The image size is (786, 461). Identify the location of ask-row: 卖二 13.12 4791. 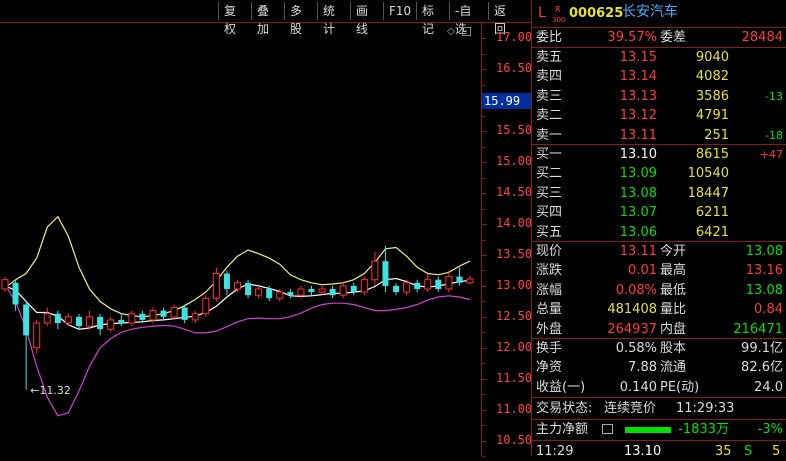
(659, 115).